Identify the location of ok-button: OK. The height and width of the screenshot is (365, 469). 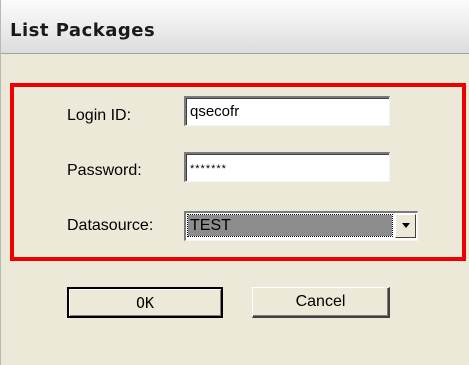
(145, 302).